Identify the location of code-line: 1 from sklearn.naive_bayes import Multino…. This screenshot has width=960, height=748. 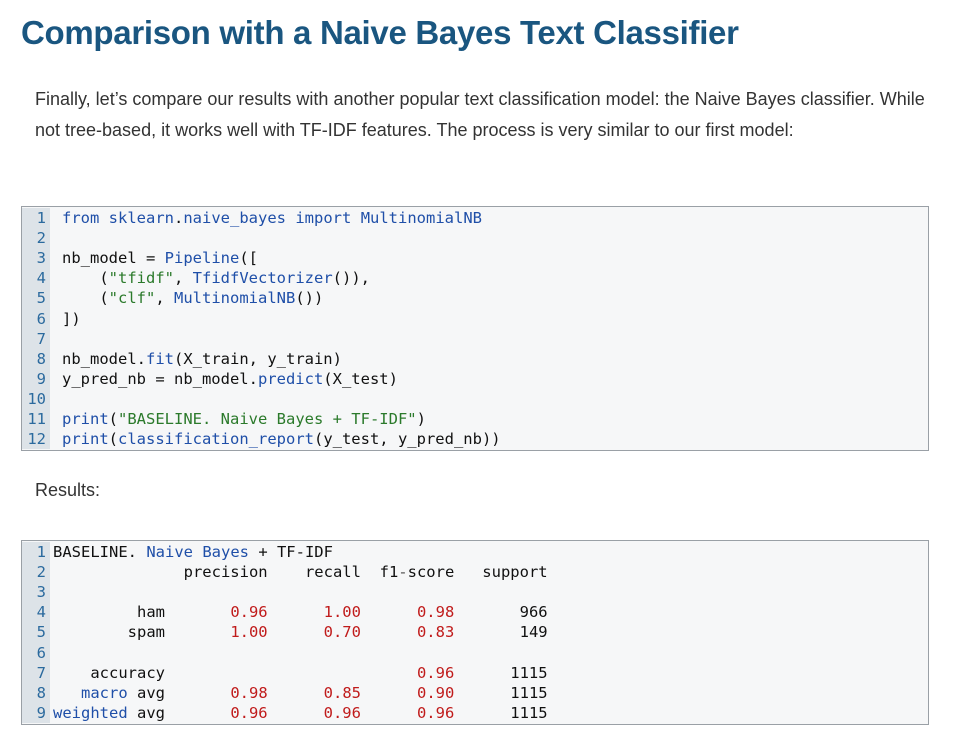
(475, 218).